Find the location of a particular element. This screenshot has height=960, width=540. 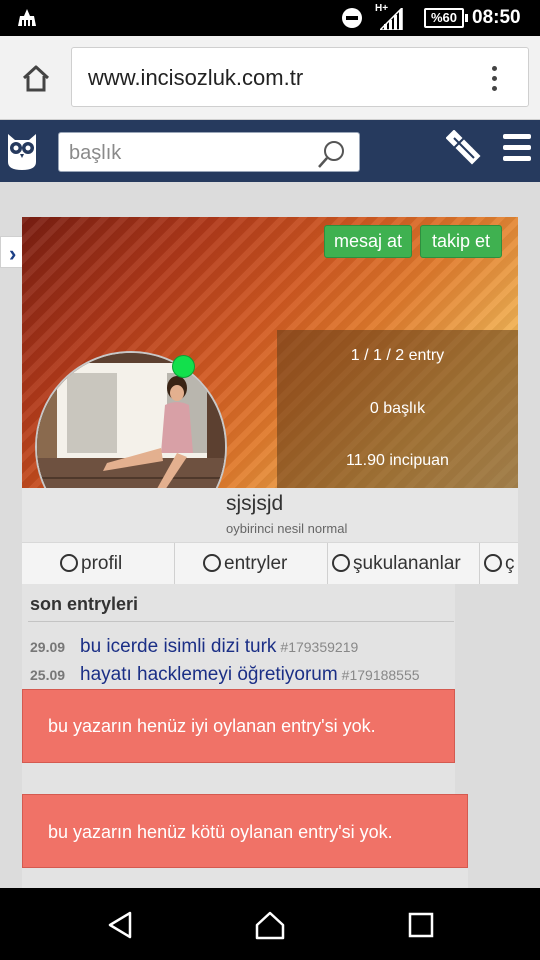

title-count: 0 başlık is located at coordinates (397, 409).